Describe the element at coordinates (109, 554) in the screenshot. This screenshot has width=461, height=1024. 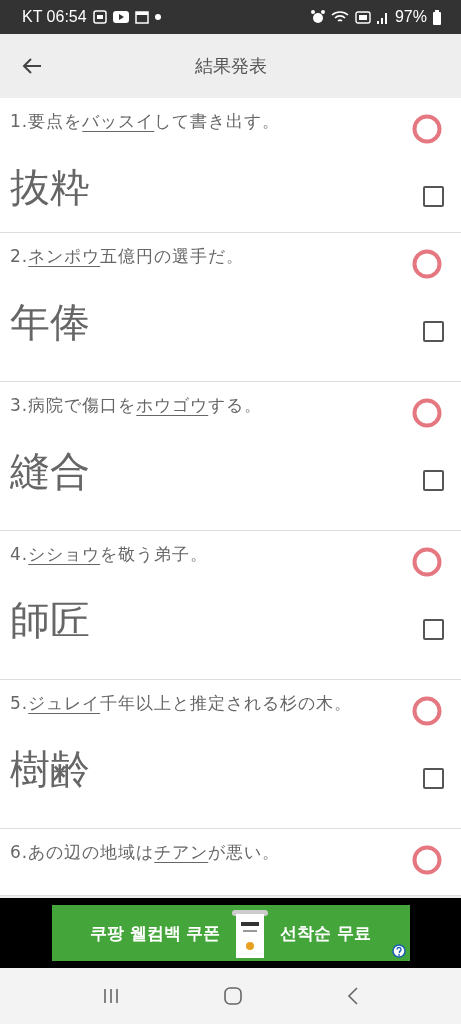
I see `question-sentence: 4.シショウ を敬う弟子。` at that location.